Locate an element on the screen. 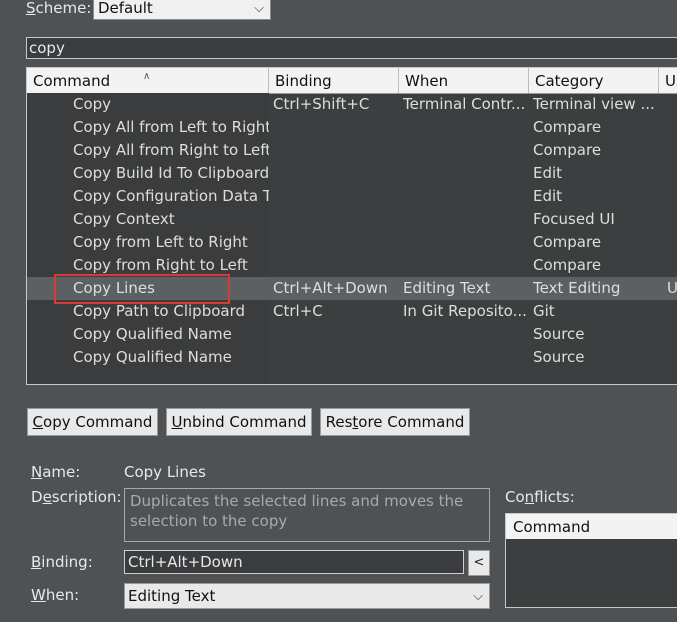 The height and width of the screenshot is (622, 677). table-header: Command ∧ Binding When Category Us is located at coordinates (352, 81).